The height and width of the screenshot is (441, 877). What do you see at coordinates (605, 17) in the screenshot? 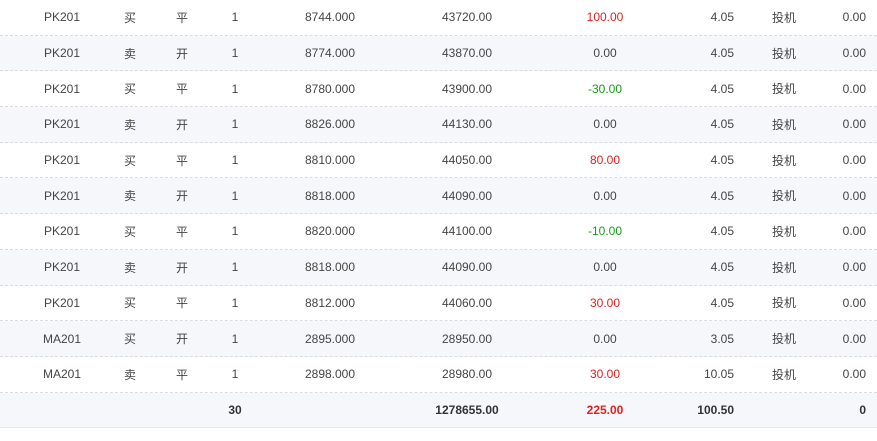
I see `pnl-cell: 100.00` at bounding box center [605, 17].